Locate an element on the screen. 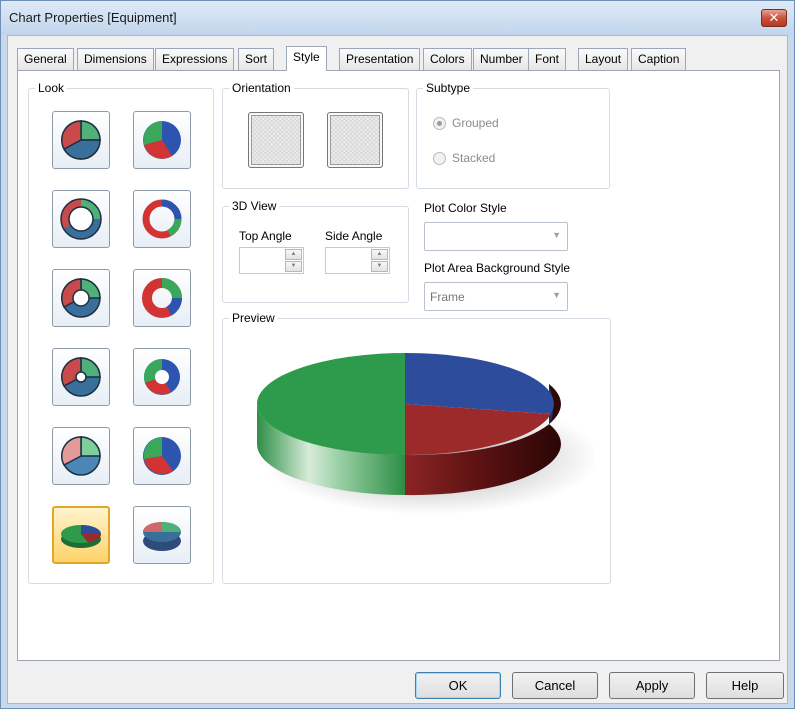 The width and height of the screenshot is (795, 709). ring-glossy-icon is located at coordinates (162, 298).